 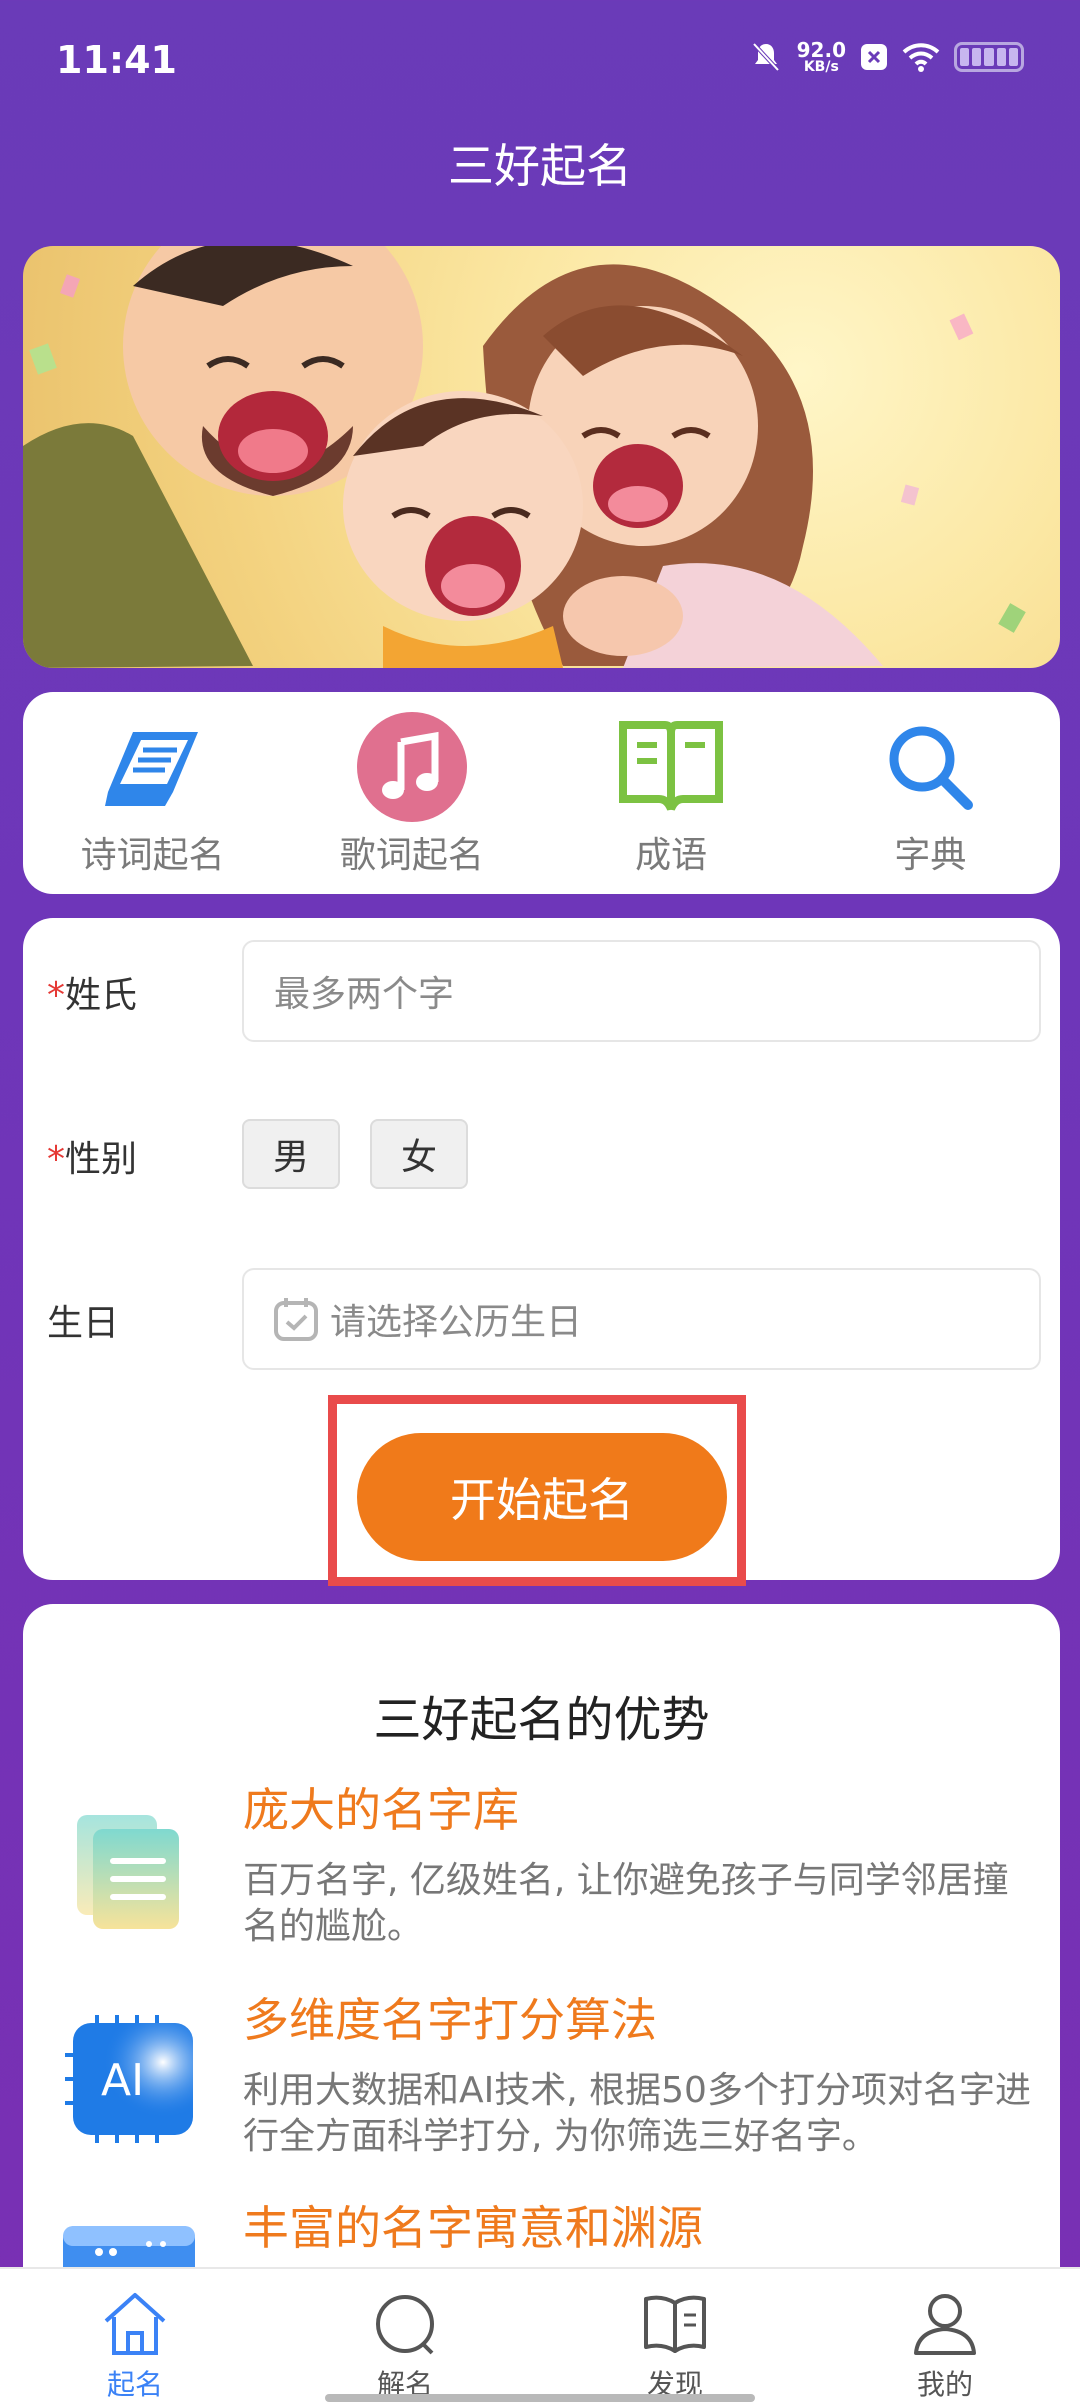 I want to click on quick-links-card: 诗词起名 歌词起名 成语 字典, so click(x=541, y=793).